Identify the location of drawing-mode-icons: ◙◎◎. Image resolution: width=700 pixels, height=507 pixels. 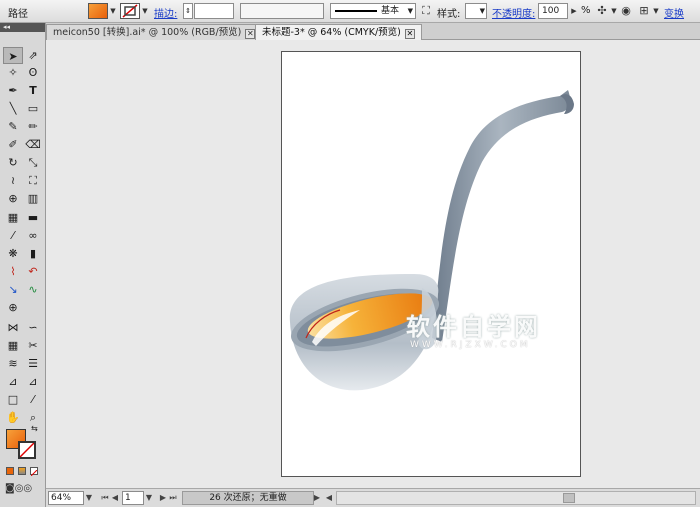
(18, 488).